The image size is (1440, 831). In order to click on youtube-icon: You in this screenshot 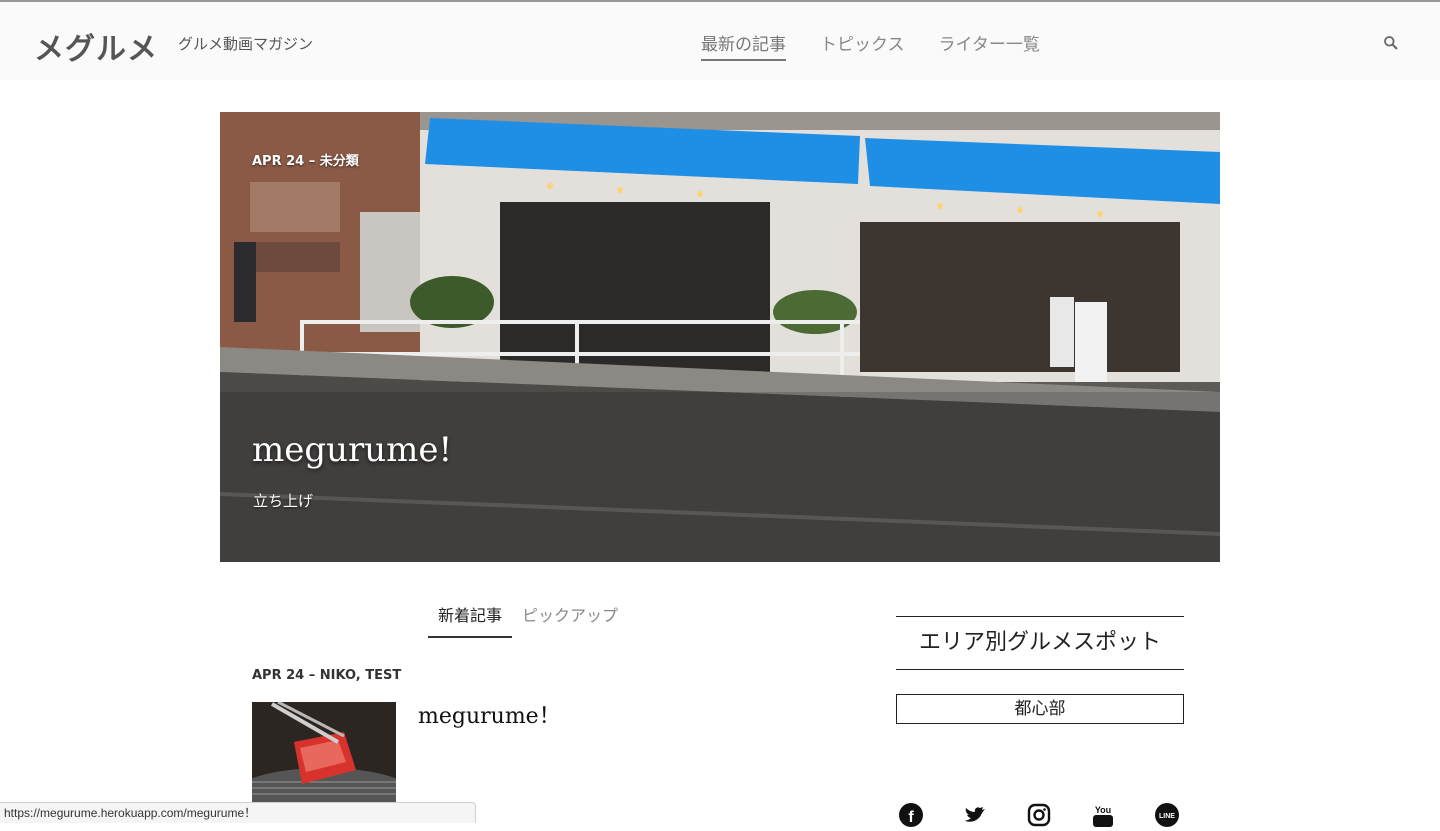, I will do `click(1103, 815)`.